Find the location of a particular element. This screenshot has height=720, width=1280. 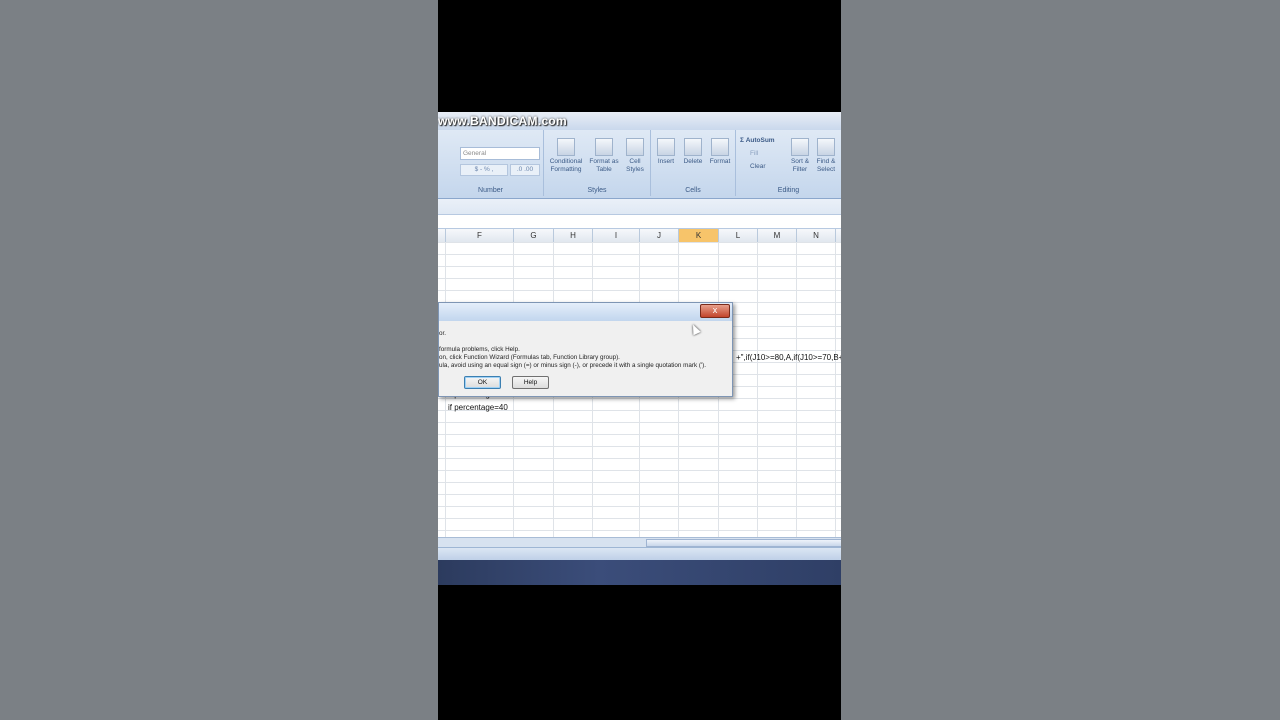

accounting-format-buttons: $ - % , is located at coordinates (484, 170).